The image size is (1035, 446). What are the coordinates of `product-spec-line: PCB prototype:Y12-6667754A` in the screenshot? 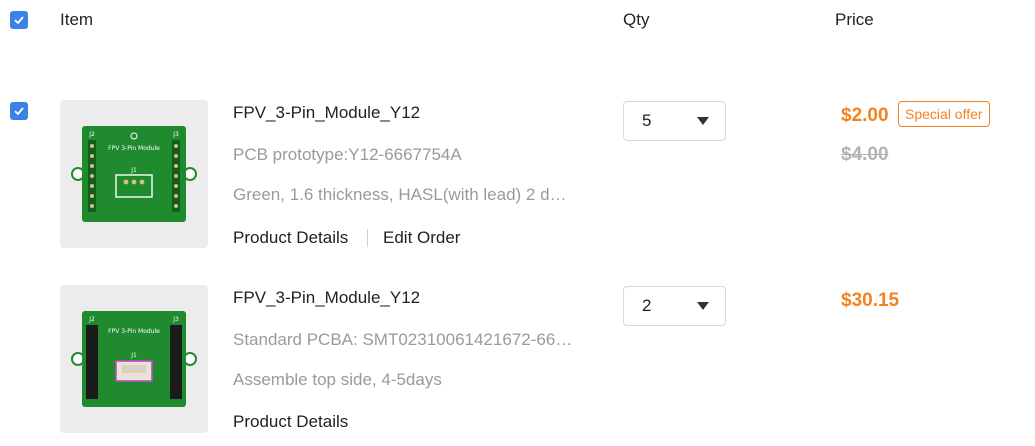 It's located at (347, 154).